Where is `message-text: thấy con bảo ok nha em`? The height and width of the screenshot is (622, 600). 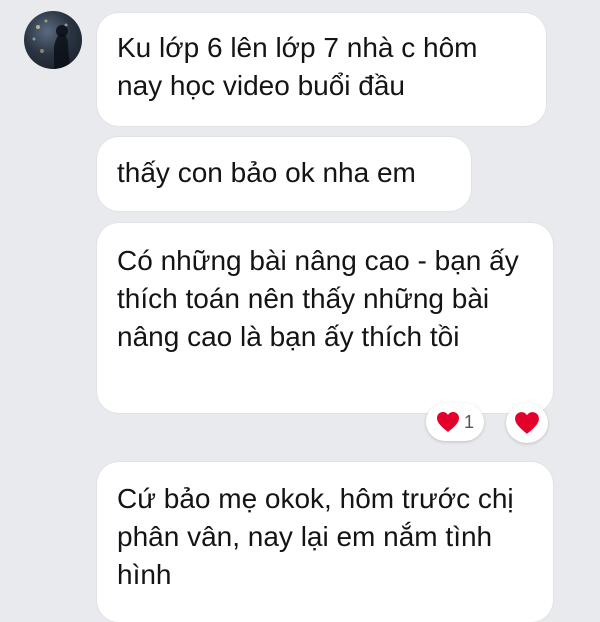
message-text: thấy con bảo ok nha em is located at coordinates (266, 172).